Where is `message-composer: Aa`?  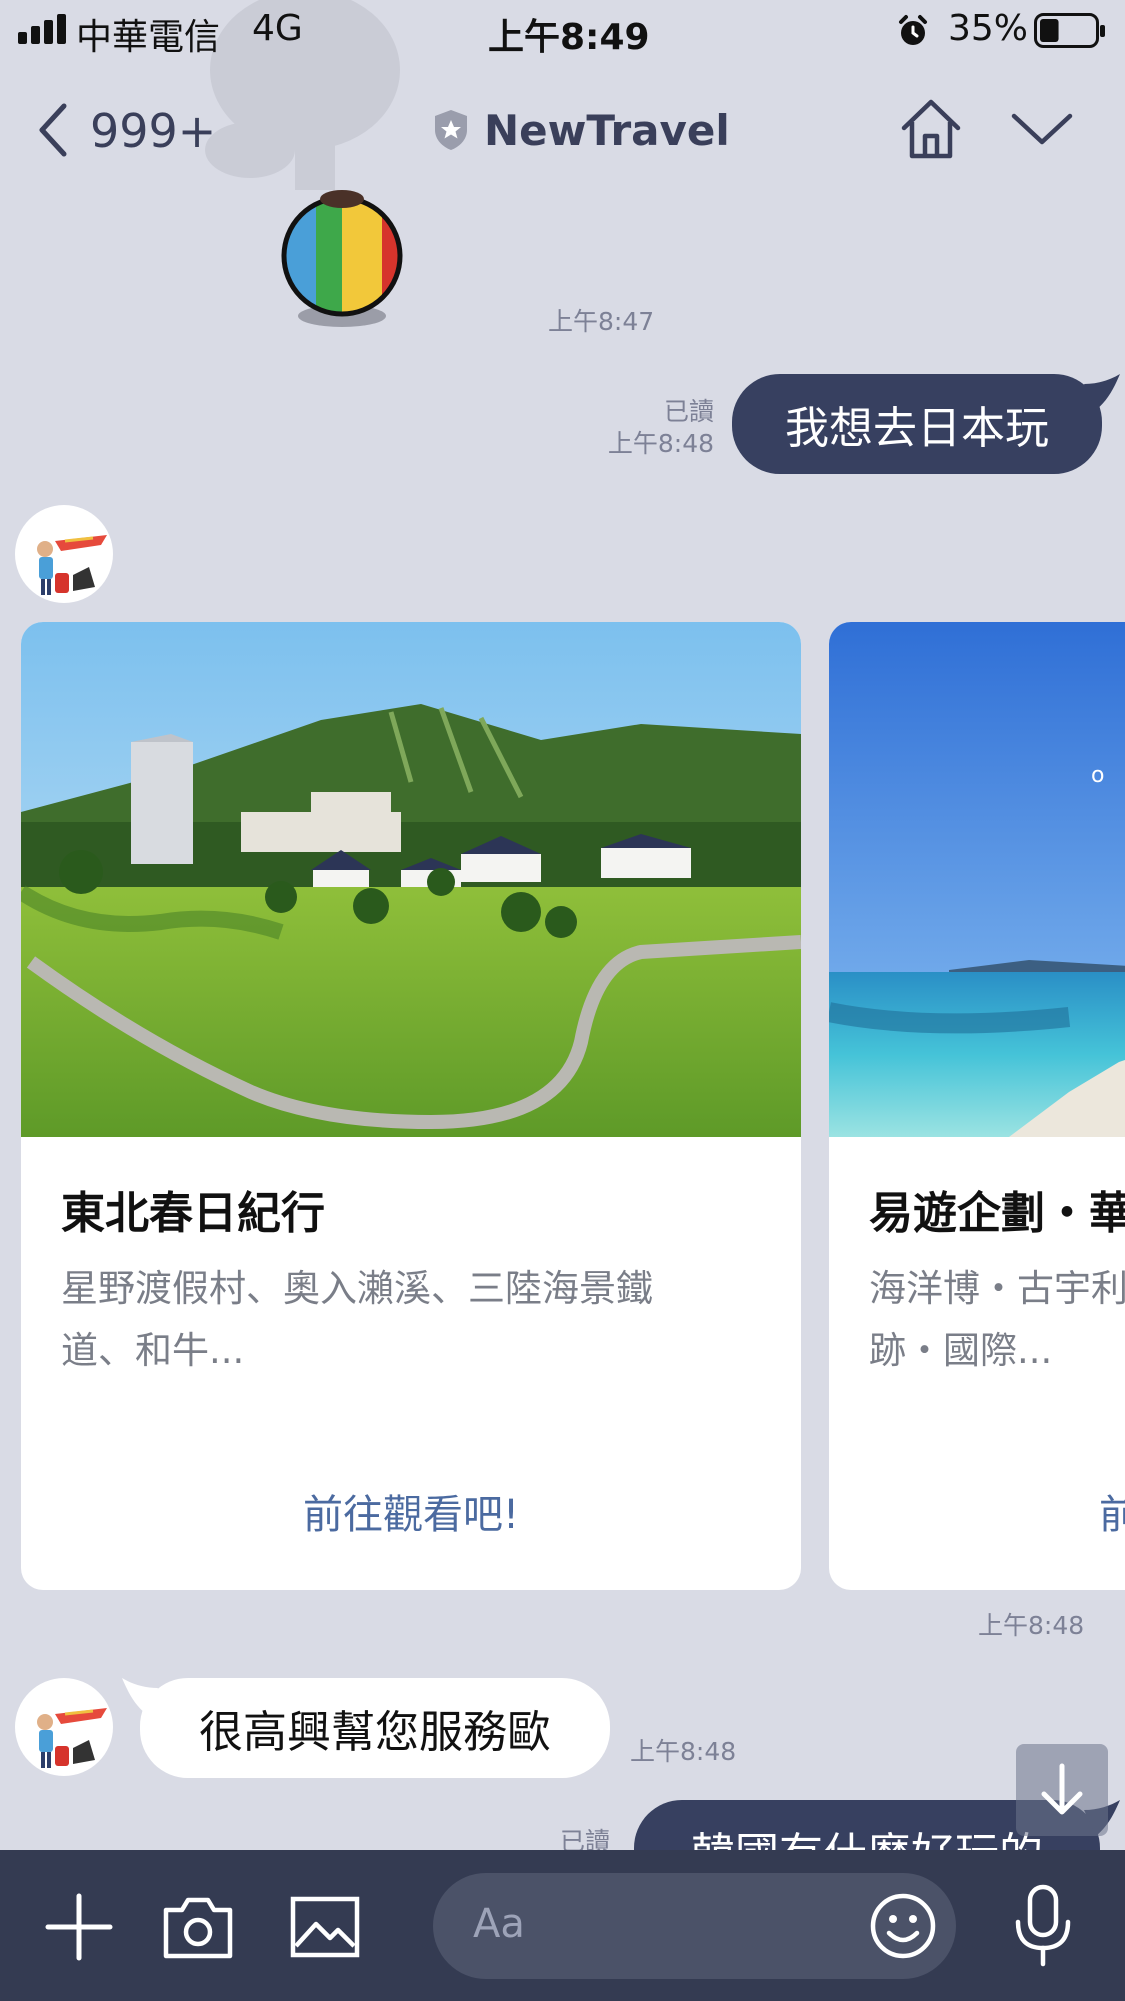
message-composer: Aa is located at coordinates (562, 1925).